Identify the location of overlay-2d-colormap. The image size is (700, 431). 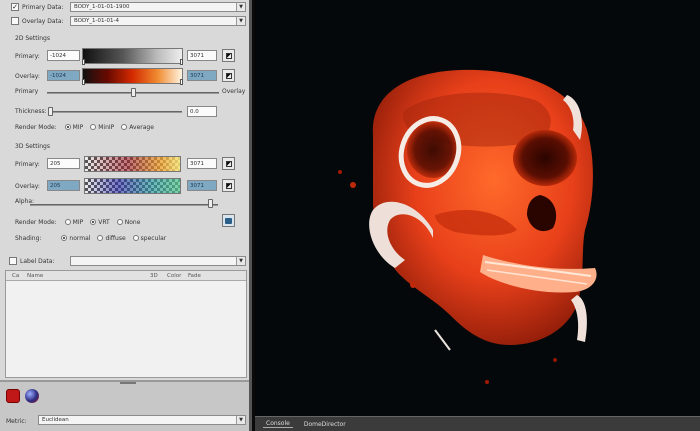
(132, 76).